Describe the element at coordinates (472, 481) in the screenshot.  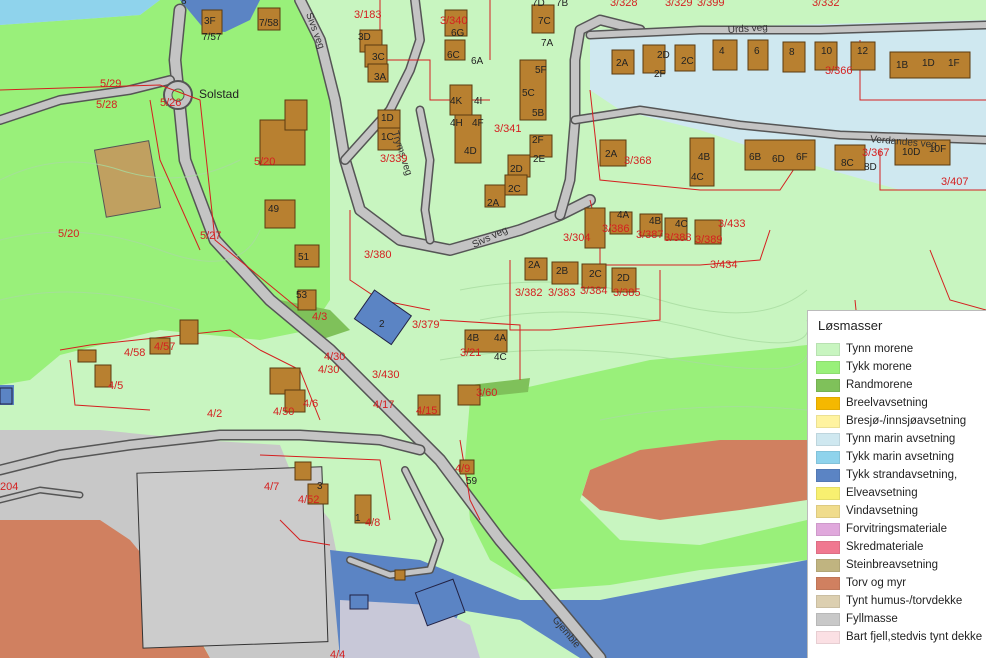
I see `house-number: 59` at that location.